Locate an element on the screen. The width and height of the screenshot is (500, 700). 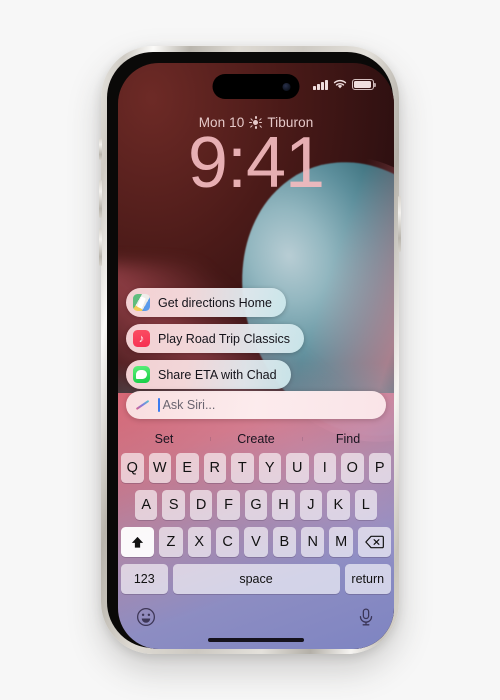
prediction-candidate: Find is located at coordinates (348, 439).